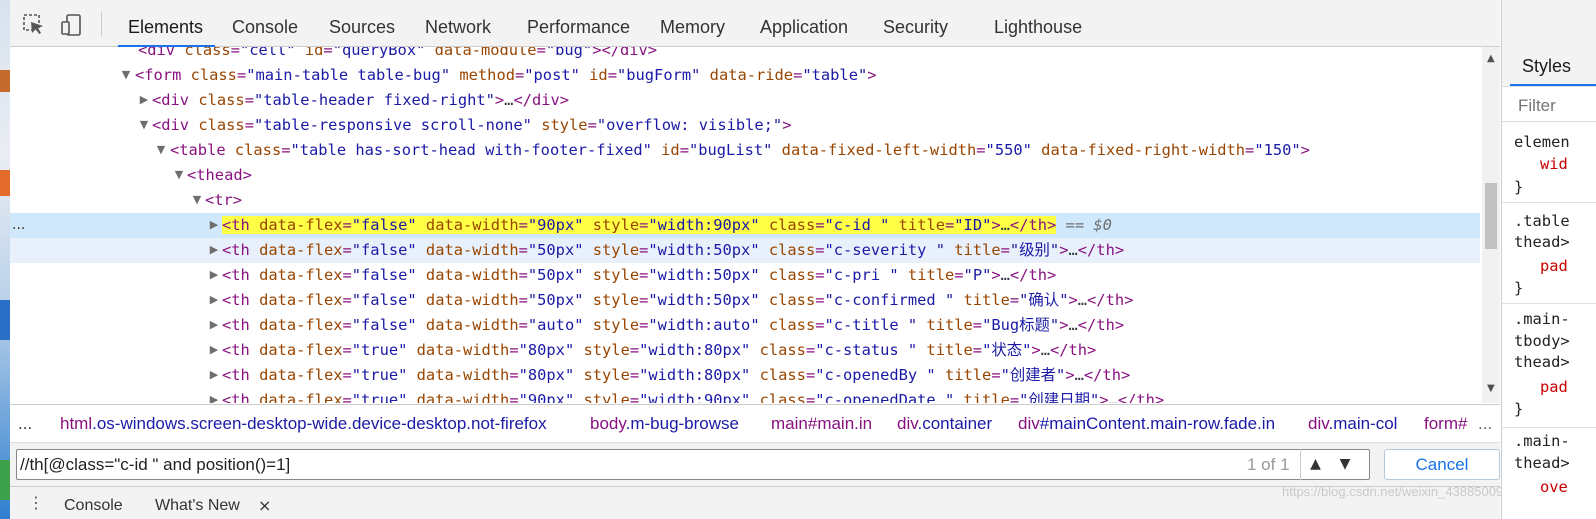  I want to click on search-match-count: 1 of 1, so click(1268, 464).